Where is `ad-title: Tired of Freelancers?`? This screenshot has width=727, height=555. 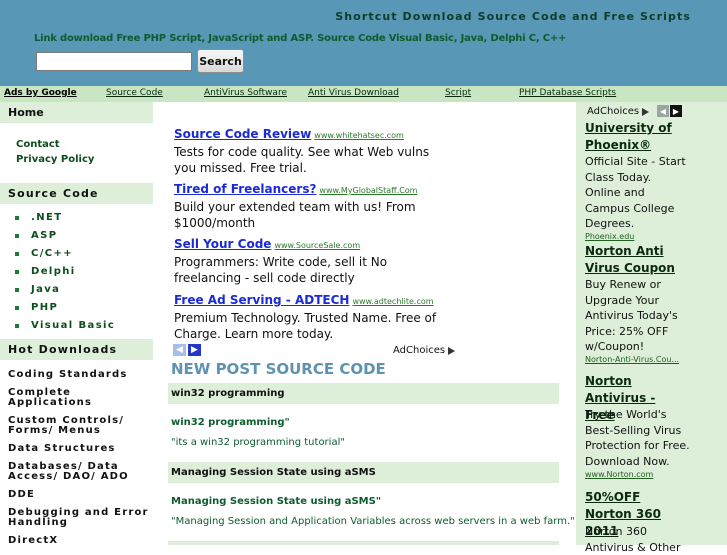 ad-title: Tired of Freelancers? is located at coordinates (245, 189).